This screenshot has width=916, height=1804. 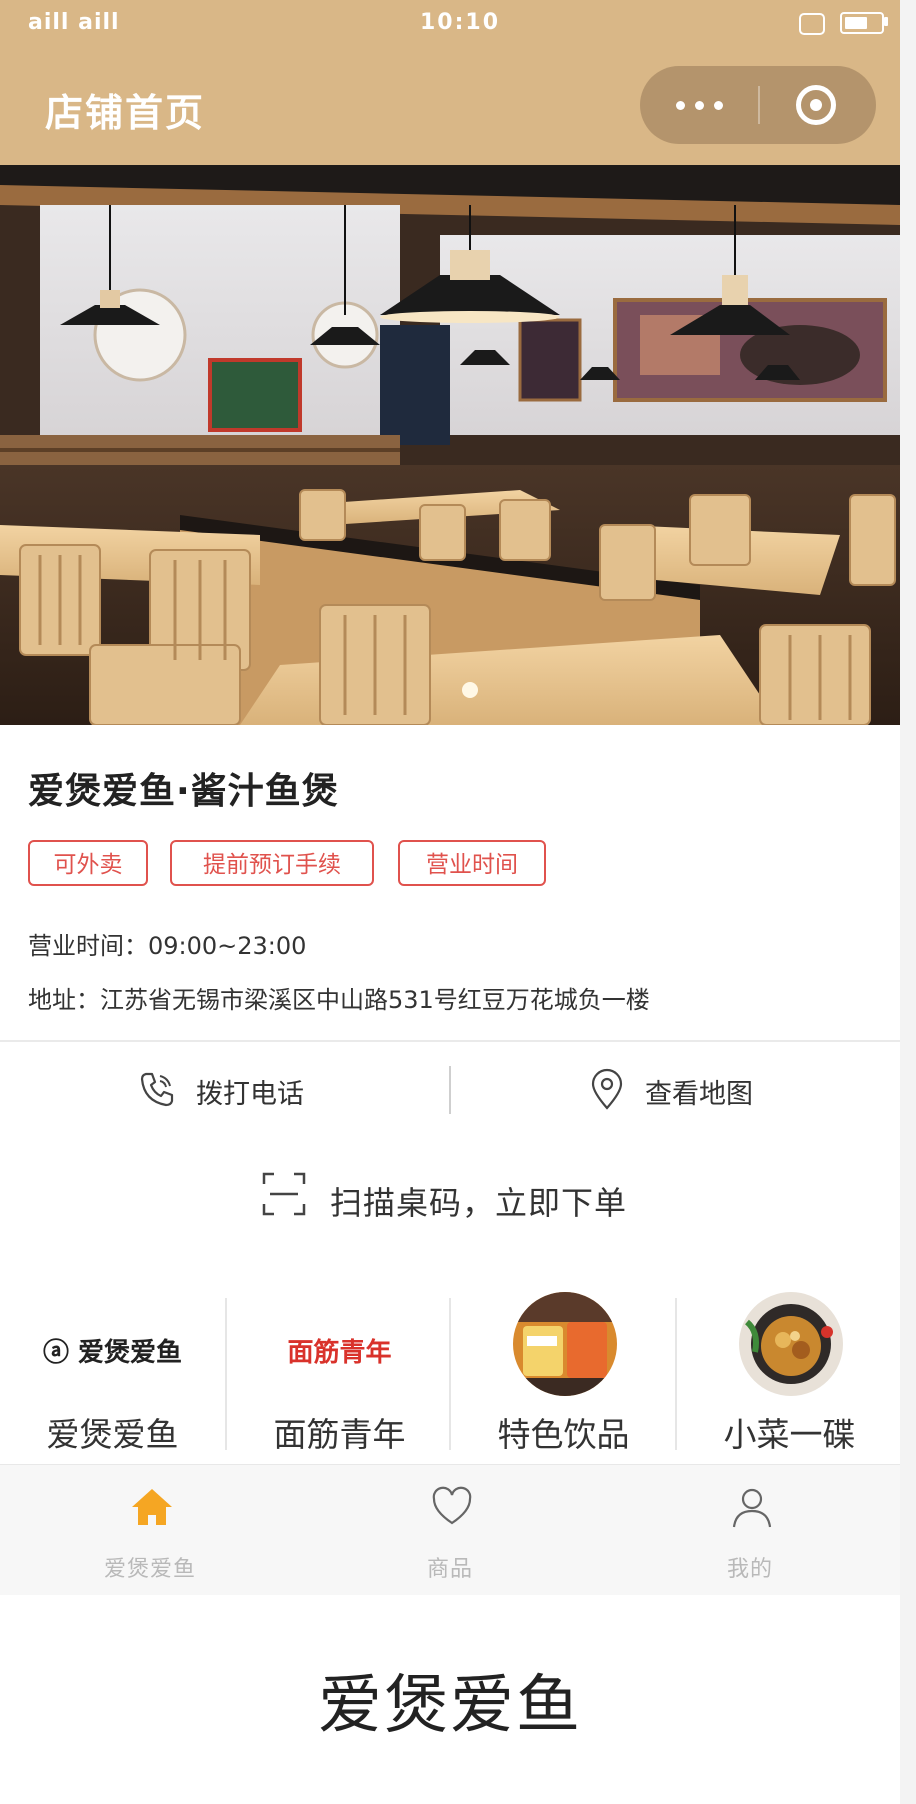 I want to click on scan-icon, so click(x=284, y=1194).